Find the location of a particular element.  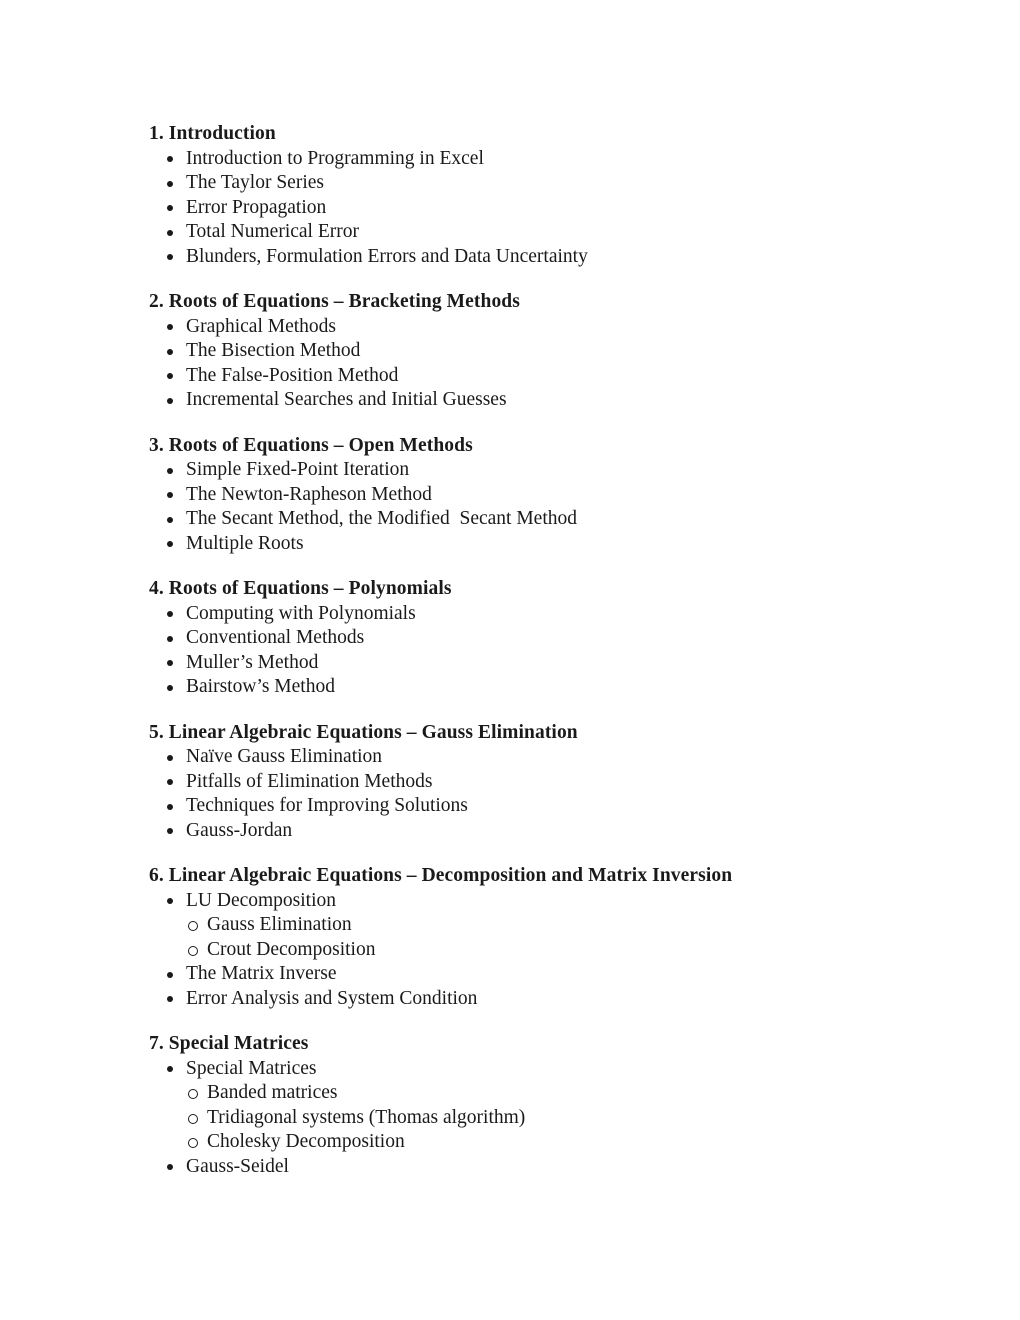

list-item-label: Error Analysis and System Condition is located at coordinates (332, 998).